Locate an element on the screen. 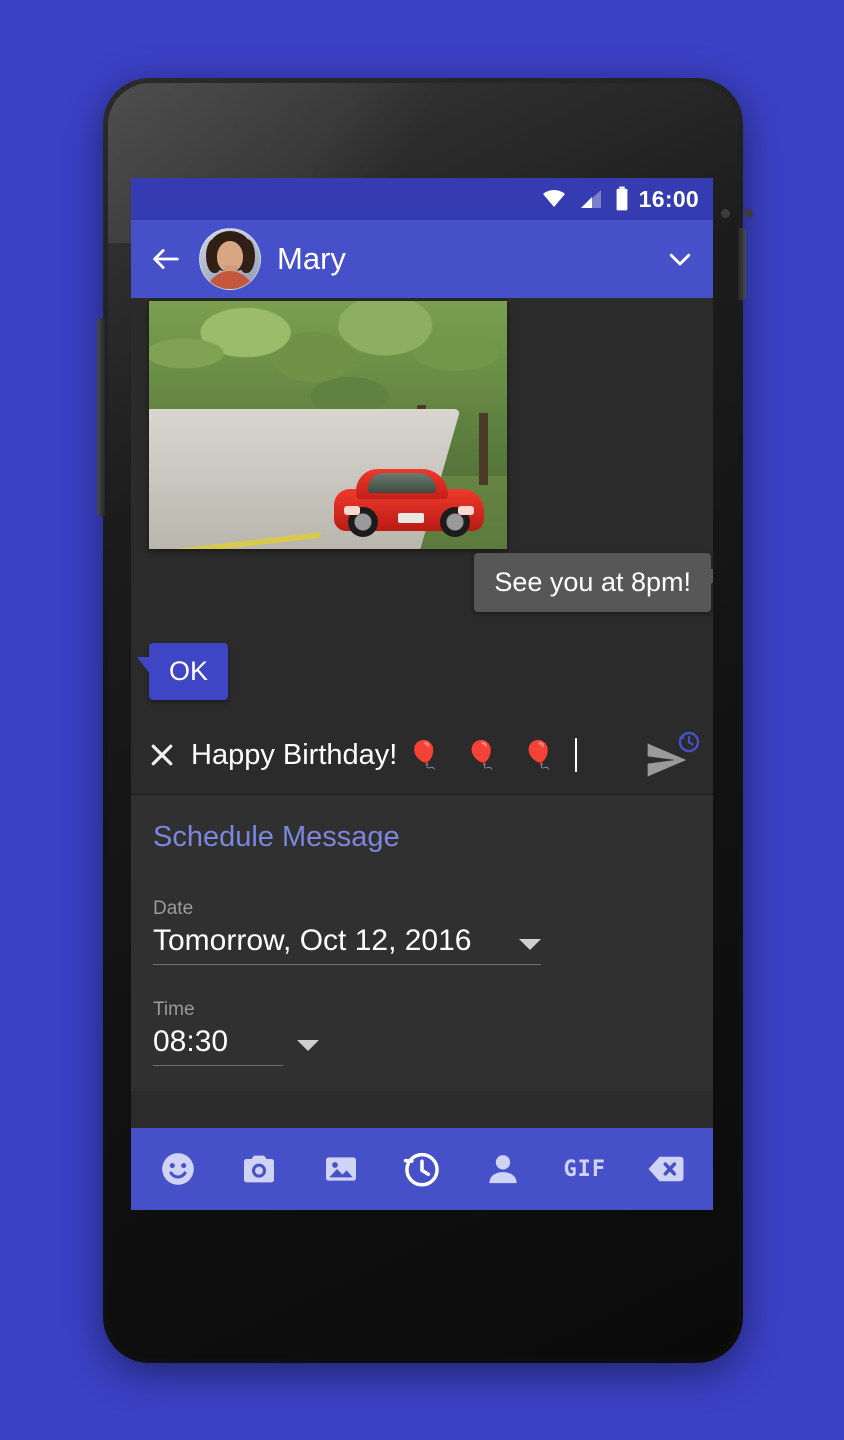 This screenshot has width=844, height=1440. emoji-balloons: 🎈 🎈 🎈 is located at coordinates (485, 755).